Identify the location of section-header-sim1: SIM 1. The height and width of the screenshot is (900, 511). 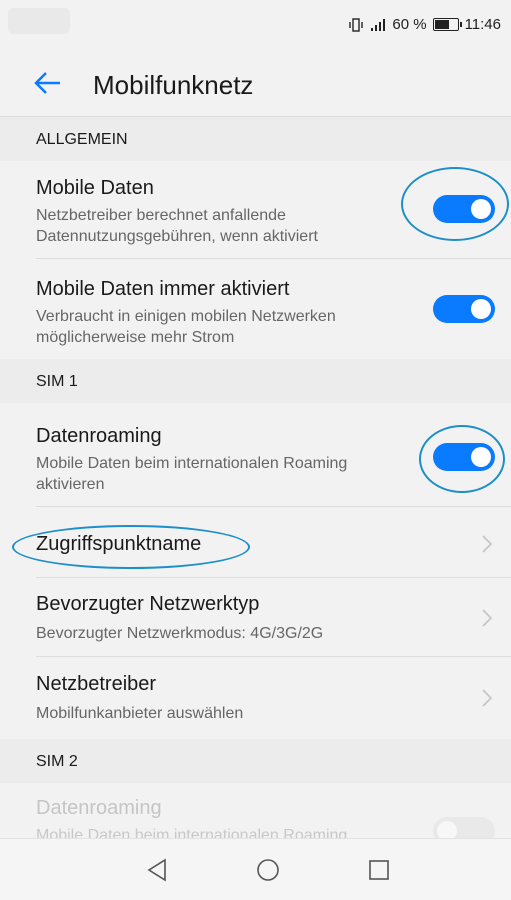
(255, 381).